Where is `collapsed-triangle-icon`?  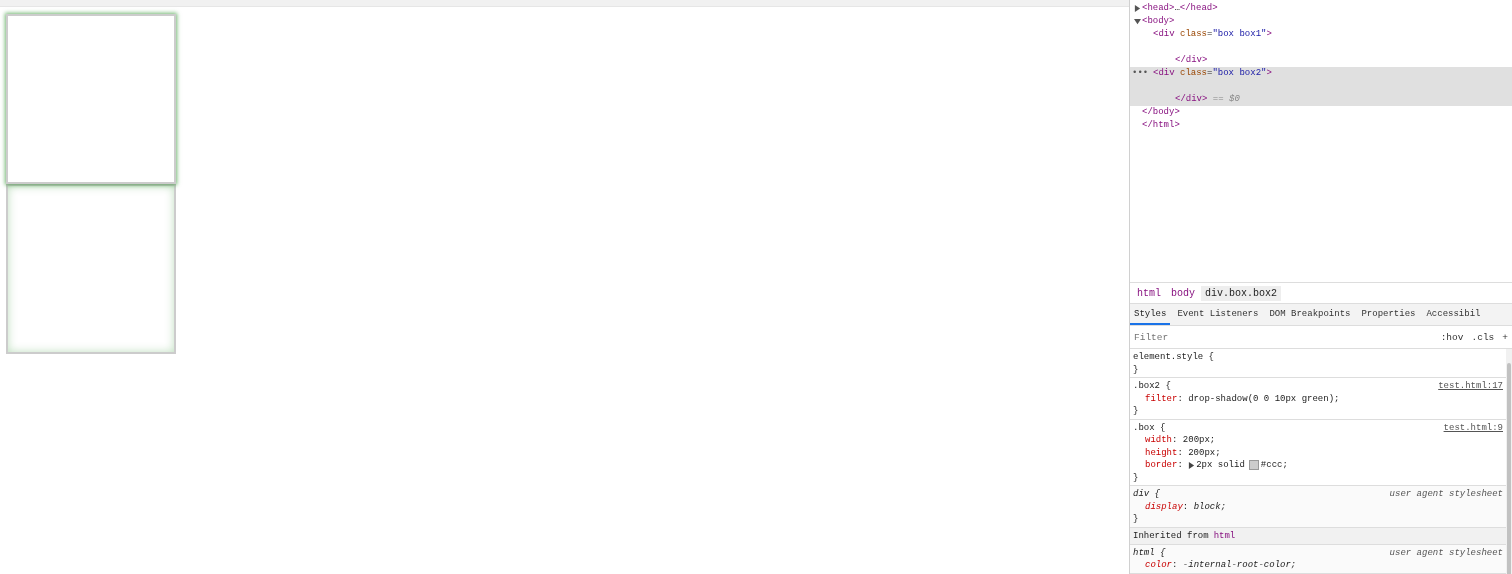 collapsed-triangle-icon is located at coordinates (1137, 8).